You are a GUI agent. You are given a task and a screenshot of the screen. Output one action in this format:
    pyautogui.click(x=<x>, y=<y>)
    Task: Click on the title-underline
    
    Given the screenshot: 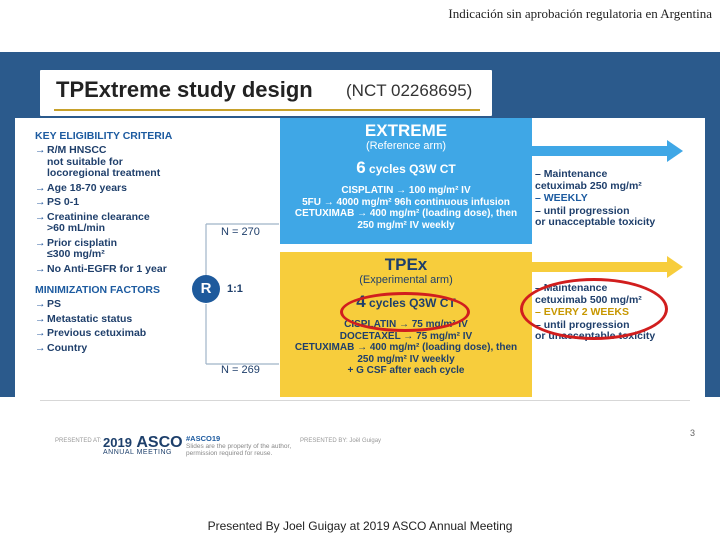 What is the action you would take?
    pyautogui.click(x=267, y=110)
    